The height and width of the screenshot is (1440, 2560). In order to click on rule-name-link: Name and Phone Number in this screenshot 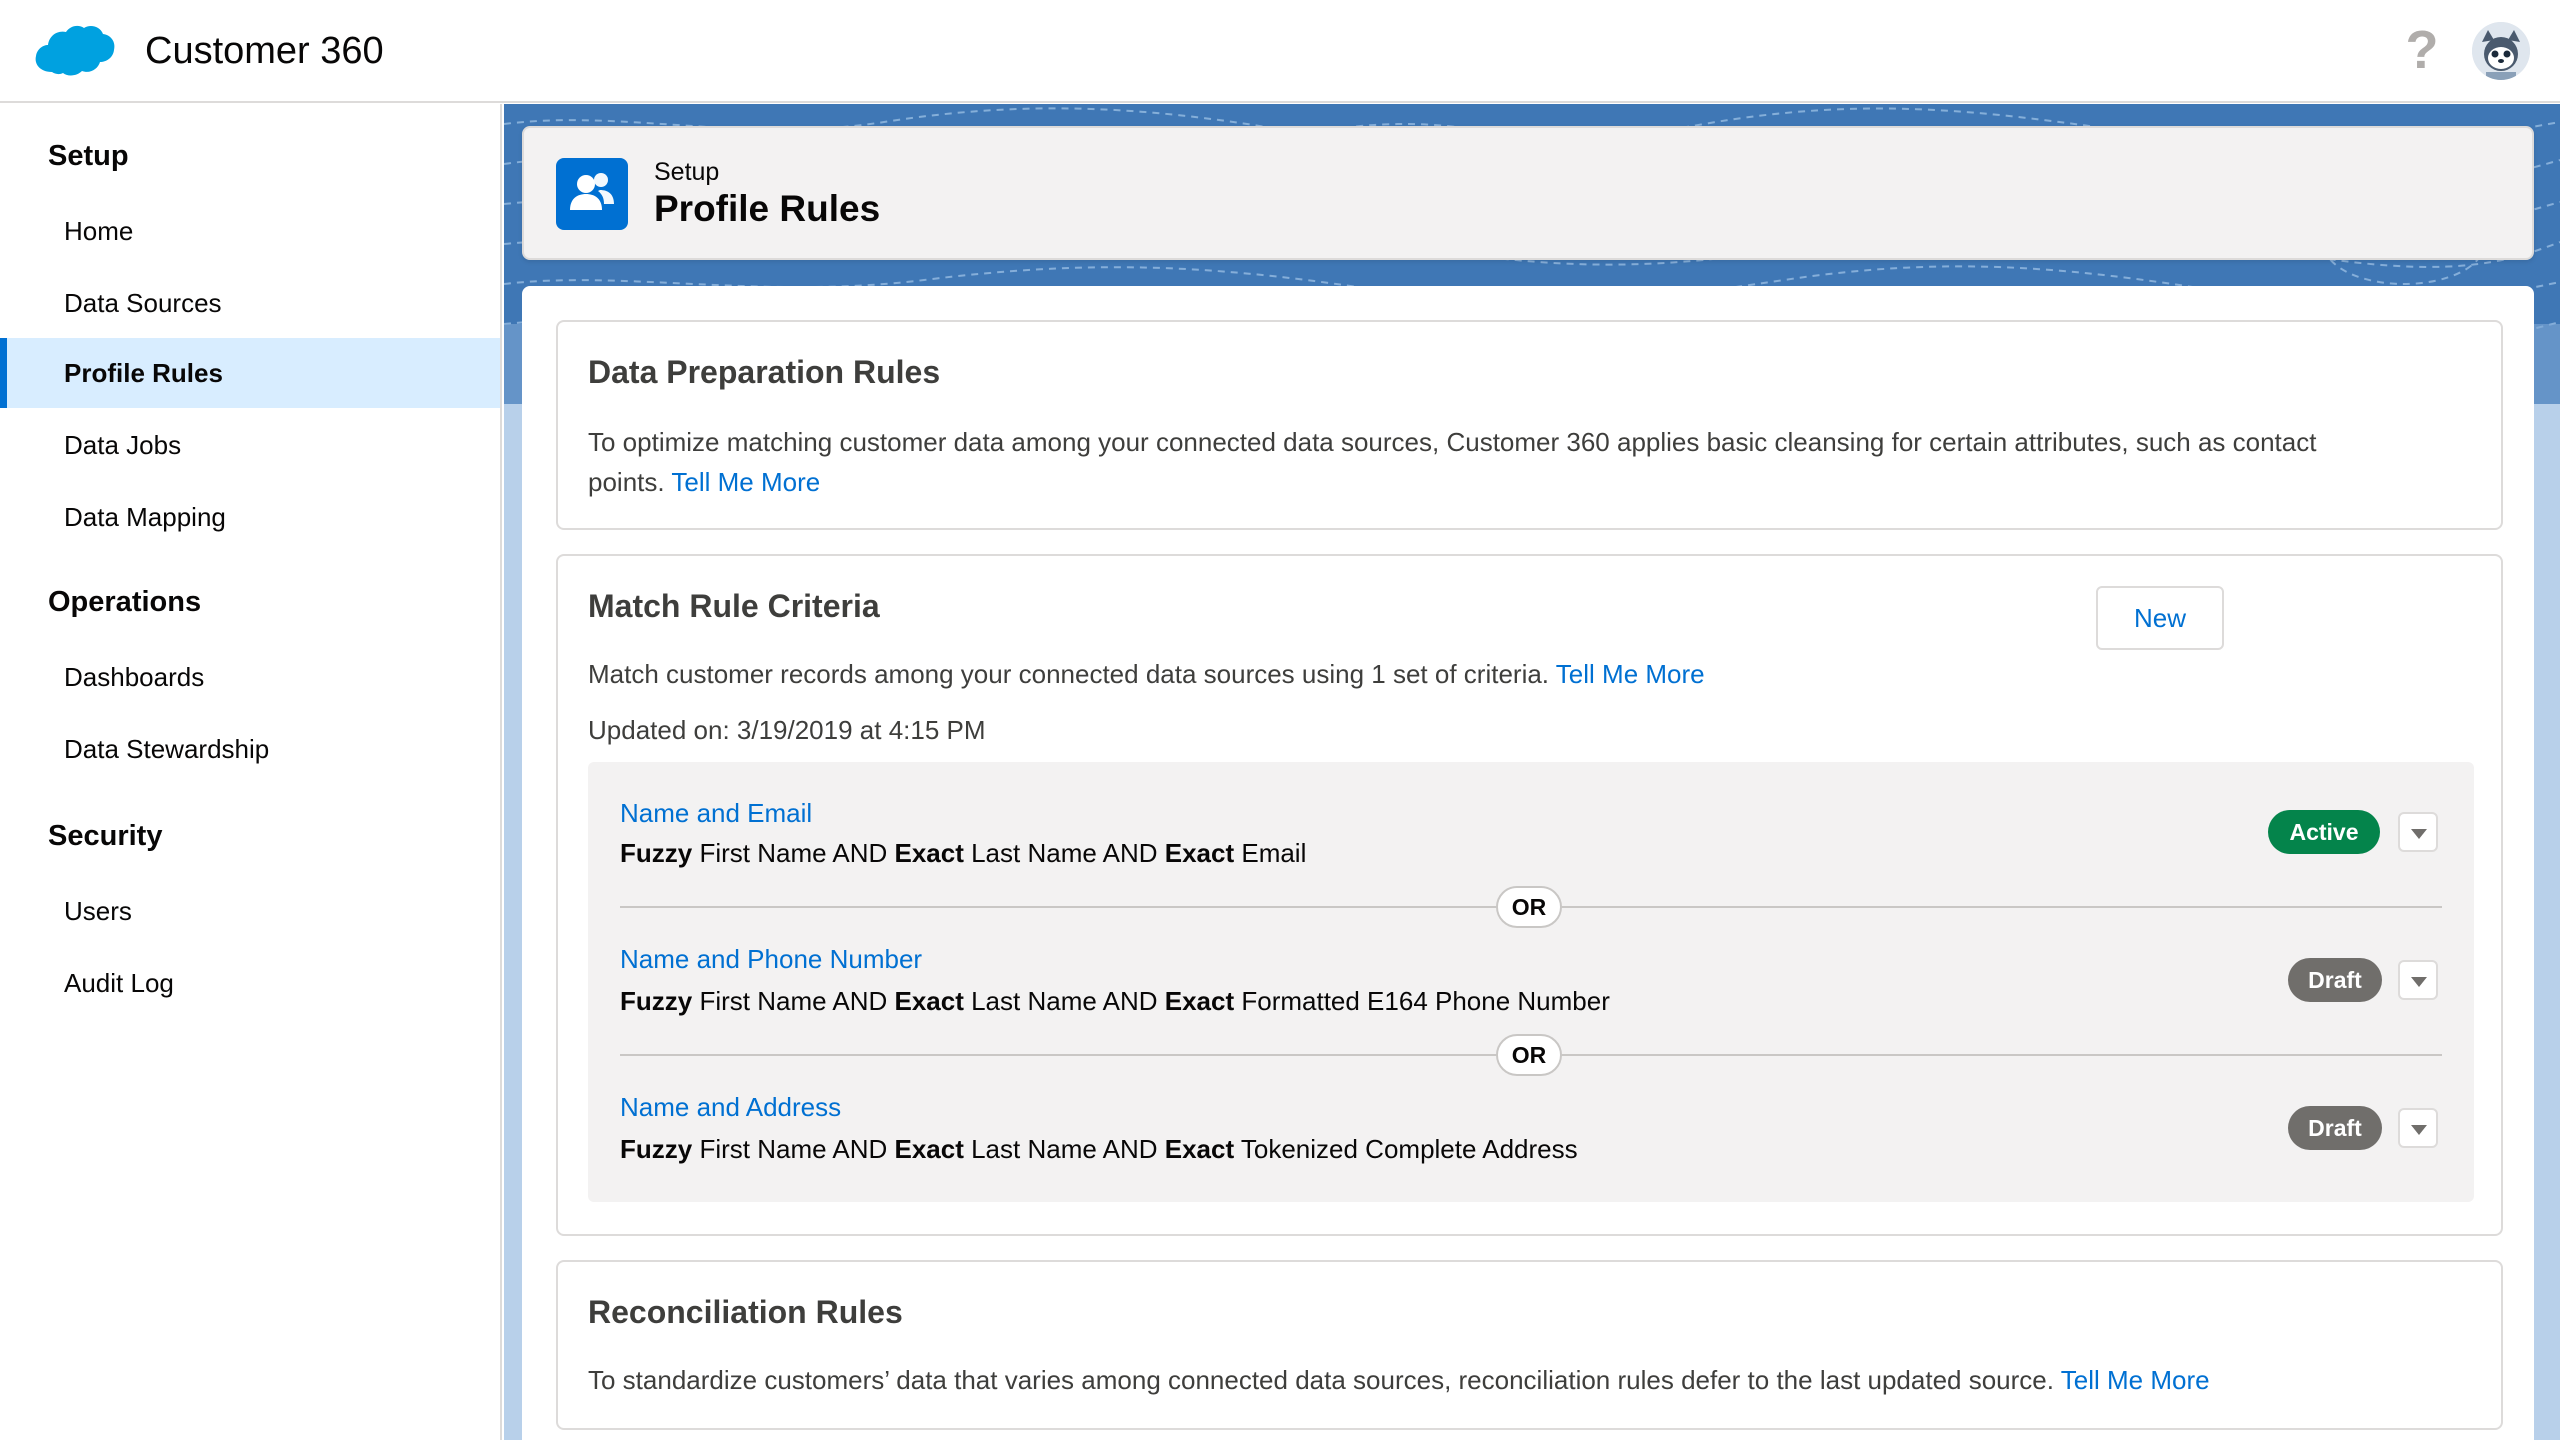, I will do `click(771, 959)`.